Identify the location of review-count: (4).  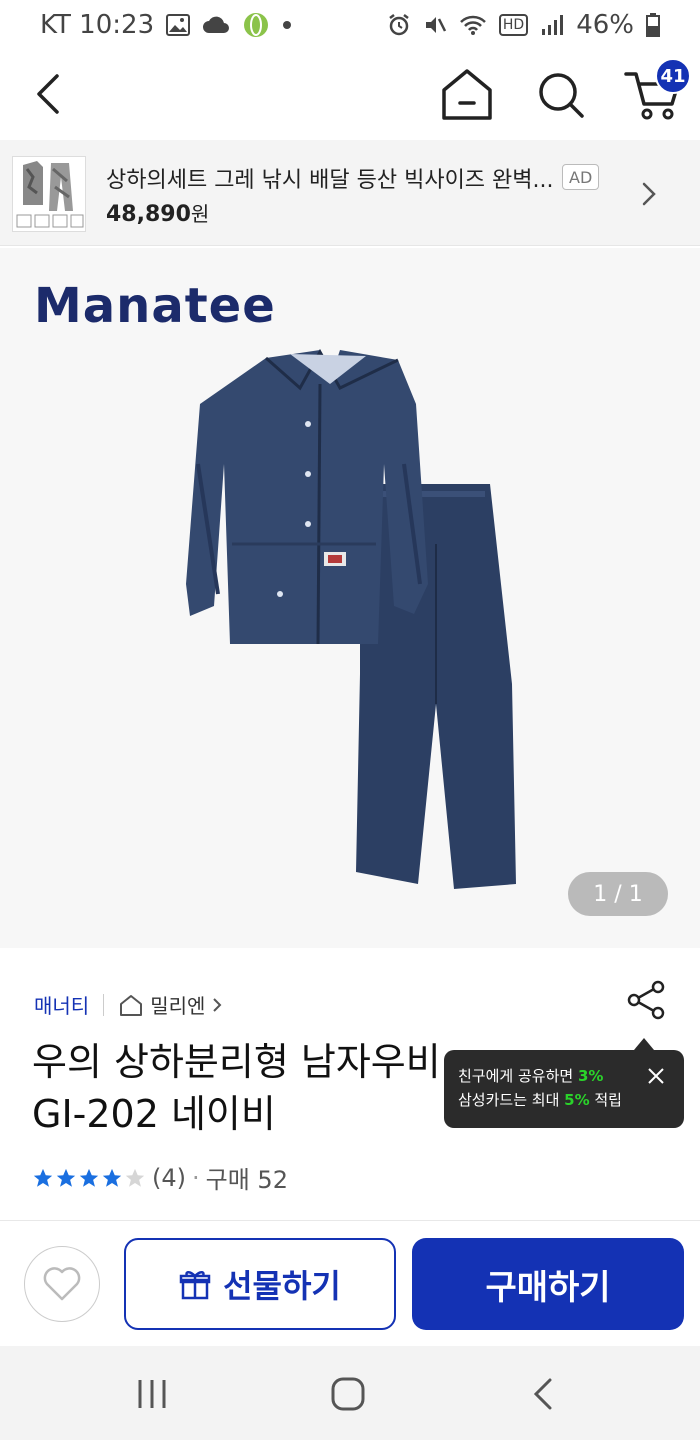
(169, 1177).